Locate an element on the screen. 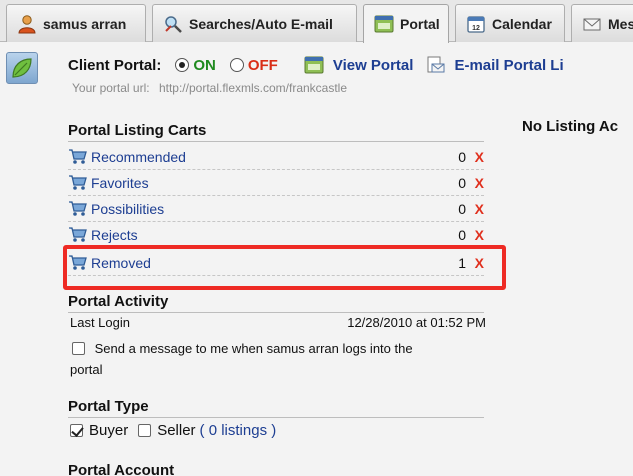 The image size is (633, 476). tab-searches: Searches/Auto E-mail is located at coordinates (254, 23).